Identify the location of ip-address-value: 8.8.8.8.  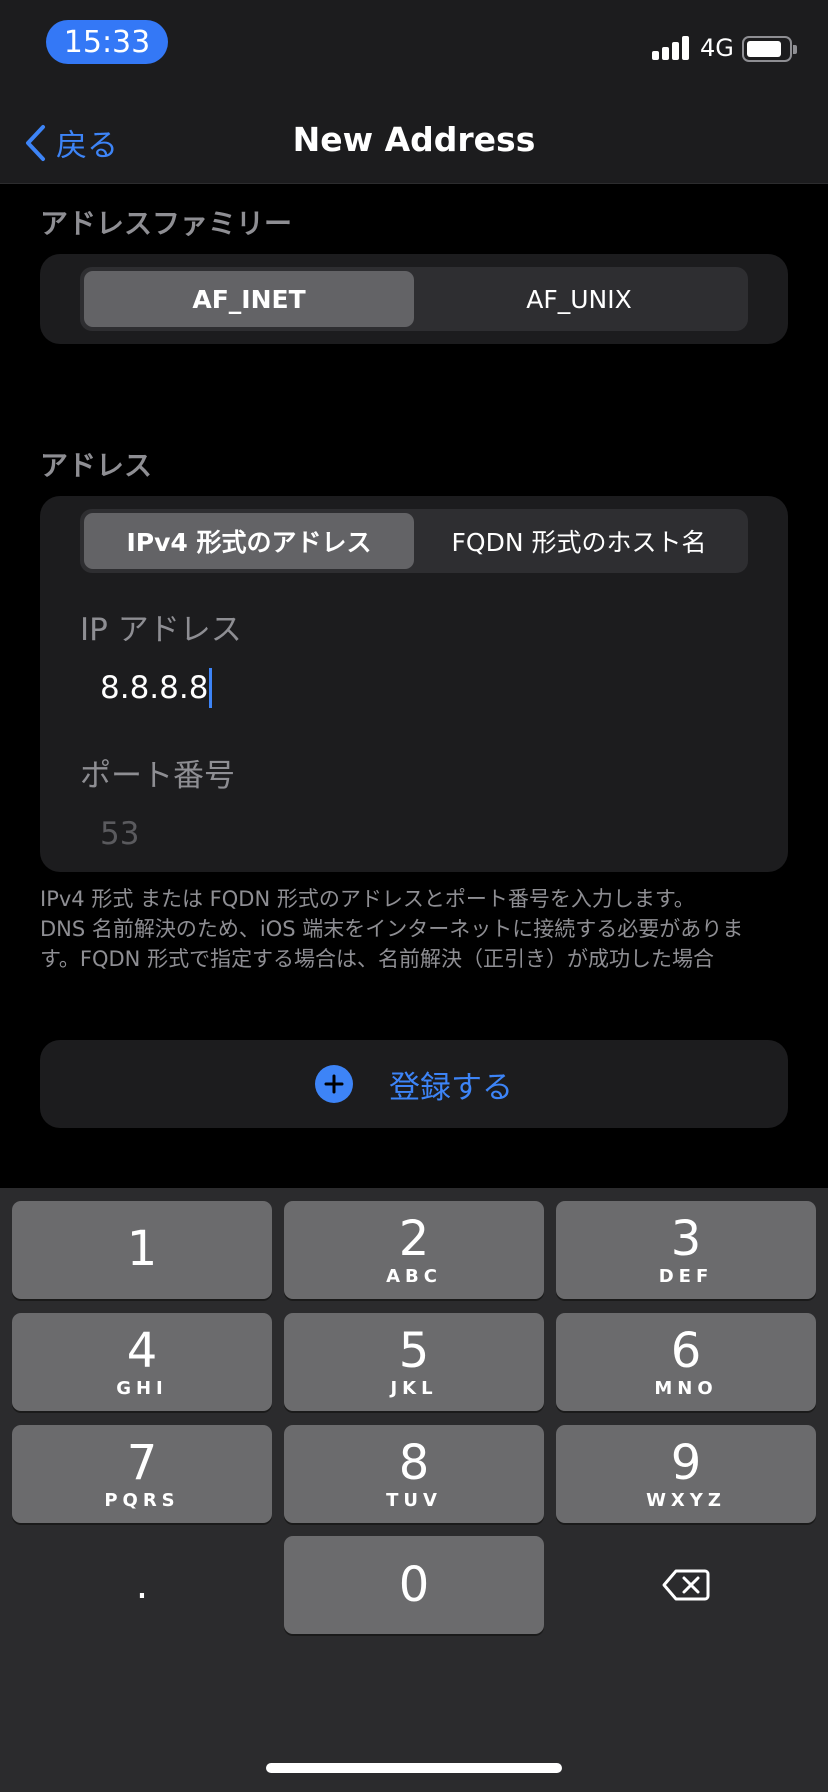
(154, 688).